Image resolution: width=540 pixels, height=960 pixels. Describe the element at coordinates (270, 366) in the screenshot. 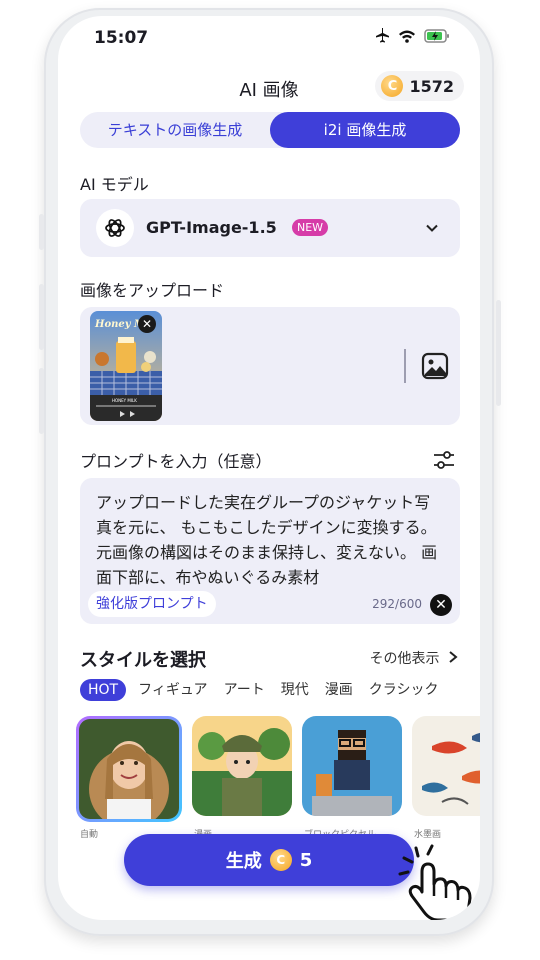

I see `upload-area: HONEY MILK Honey M ✕` at that location.